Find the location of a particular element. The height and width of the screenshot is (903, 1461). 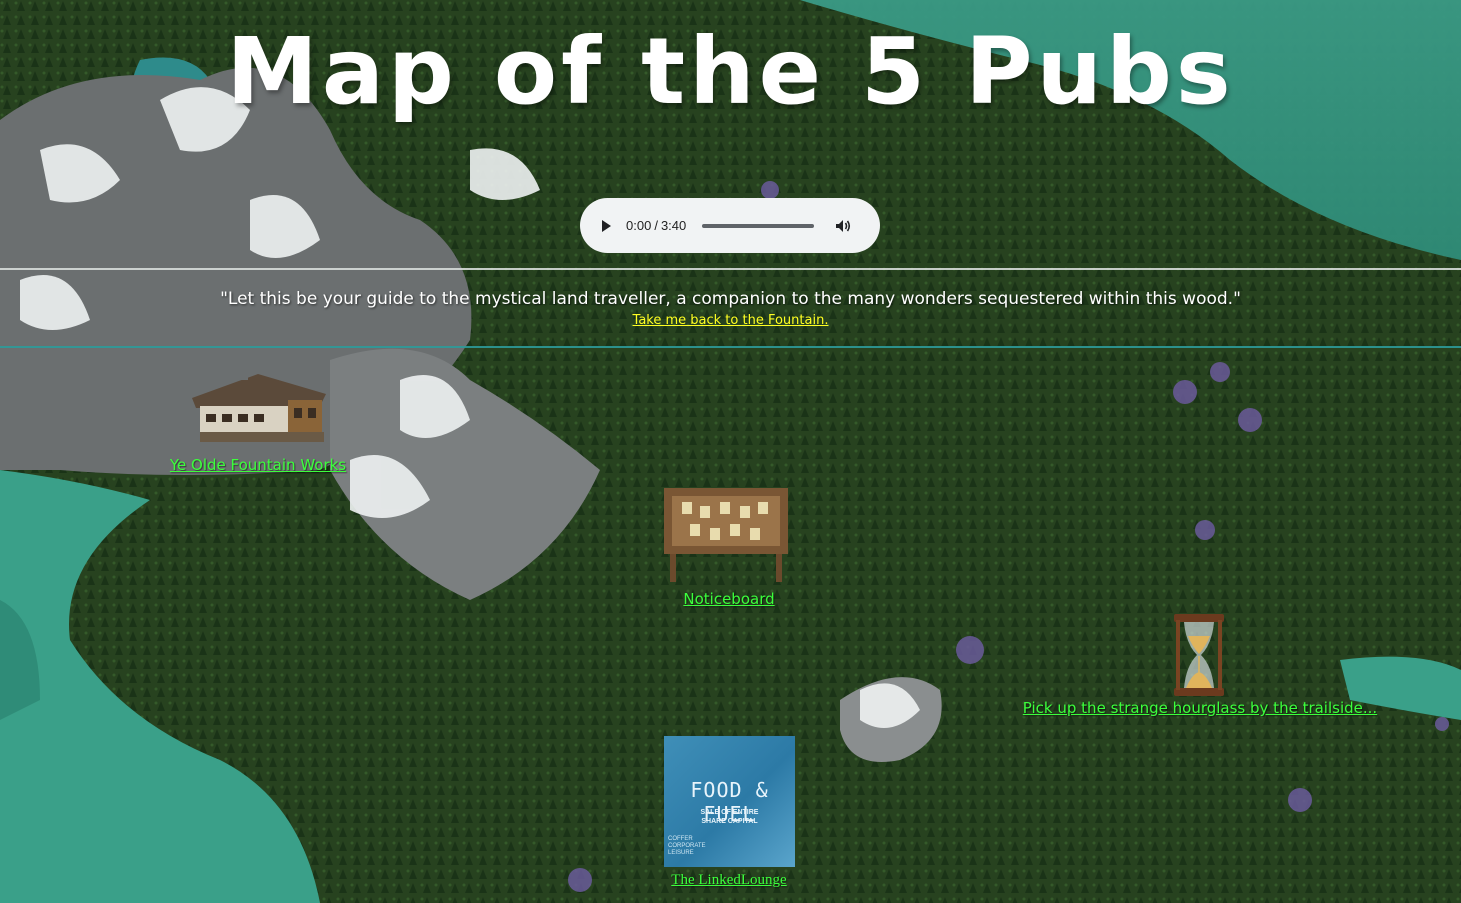

location-item: Noticeboard is located at coordinates (729, 598).